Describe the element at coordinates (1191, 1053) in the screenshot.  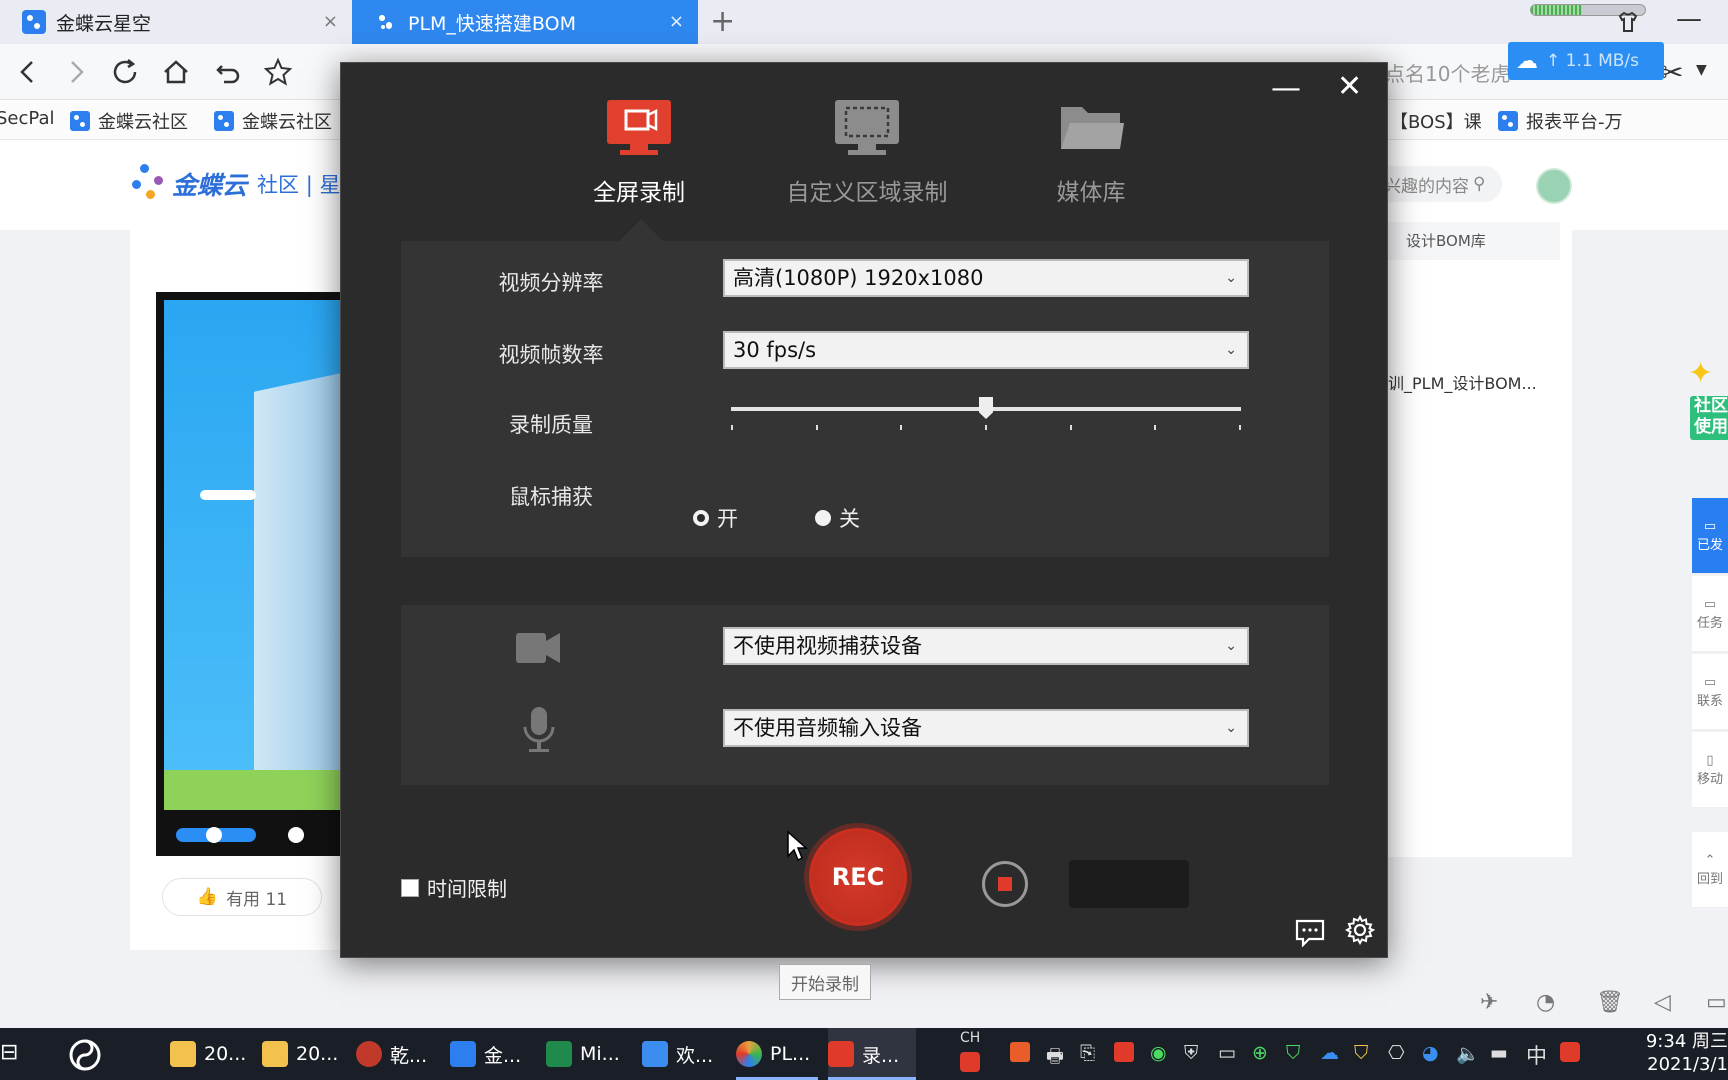
I see `shield-icon: ⛨` at that location.